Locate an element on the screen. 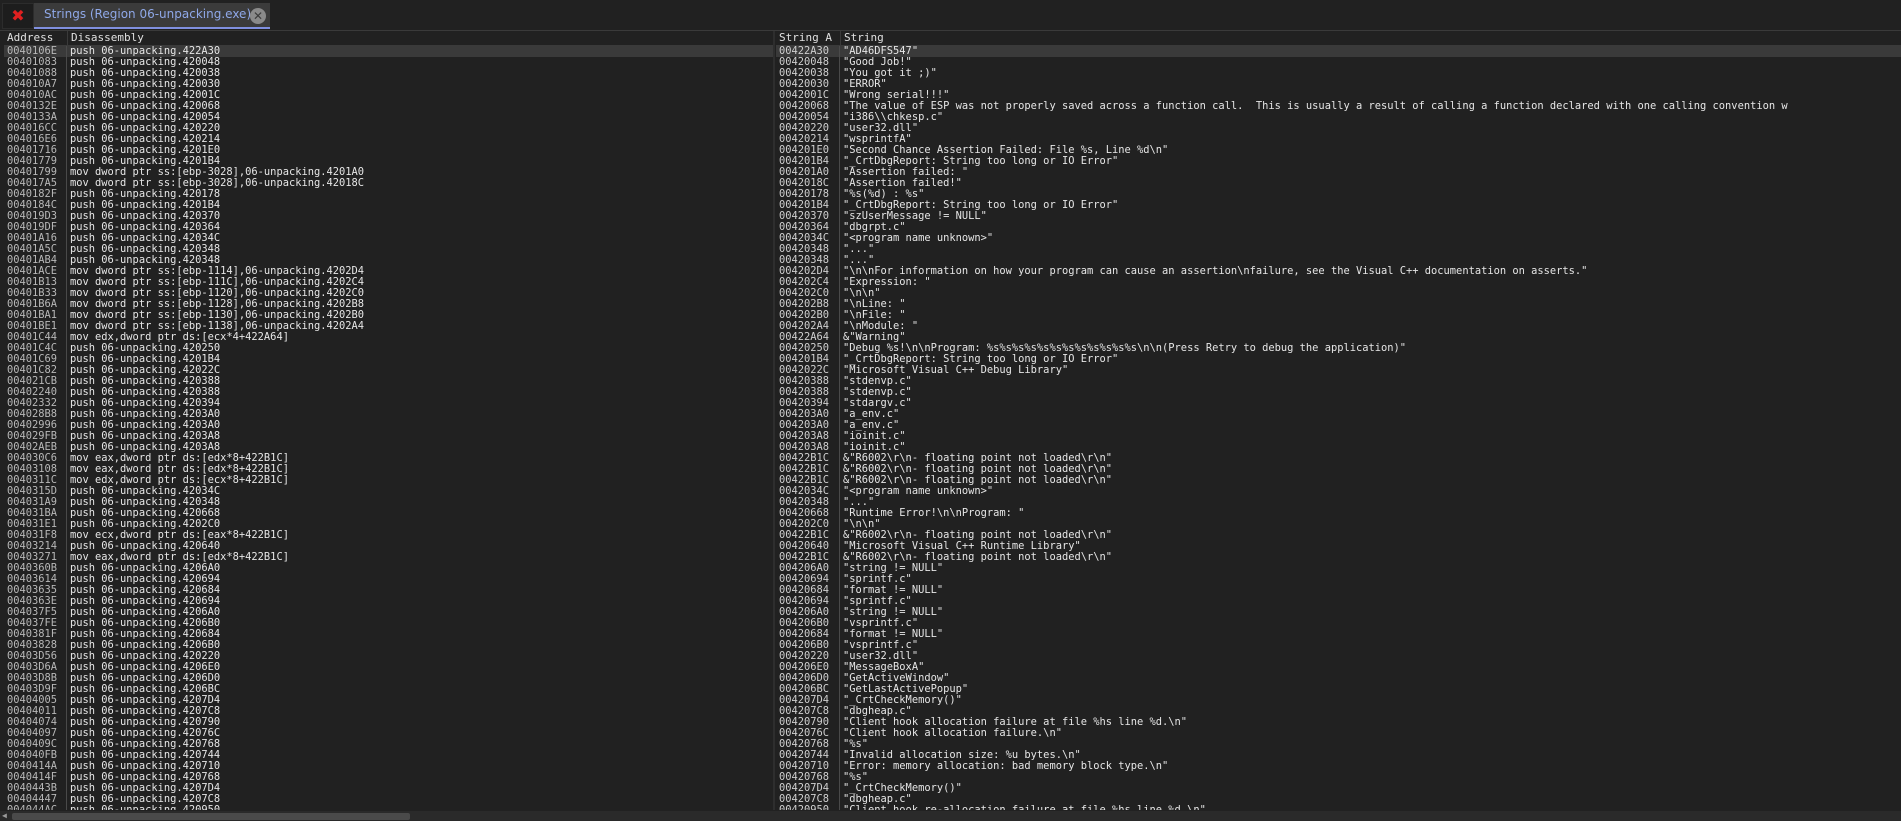  string-row: 00422A30 "AD46DFS547" is located at coordinates (1338, 51).